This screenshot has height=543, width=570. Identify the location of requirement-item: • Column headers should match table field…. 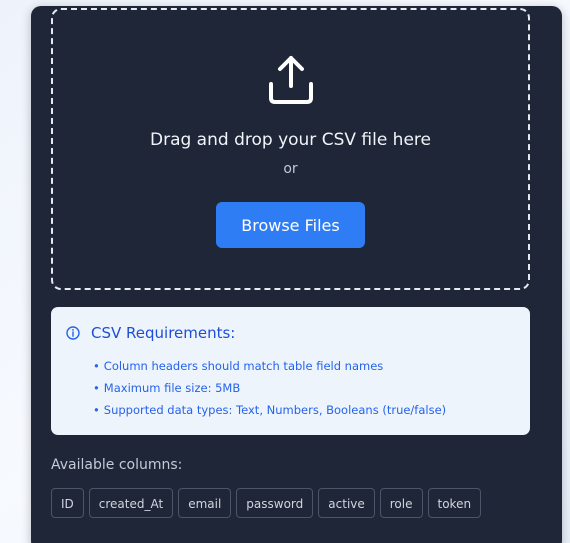
(238, 366).